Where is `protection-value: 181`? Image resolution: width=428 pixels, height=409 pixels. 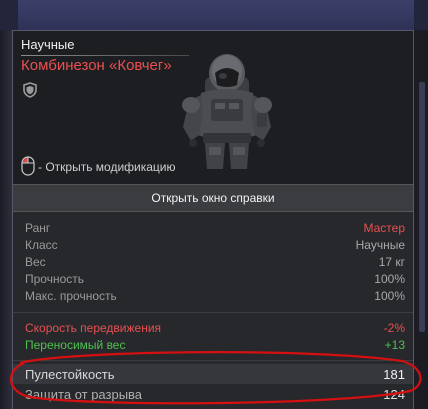 protection-value: 181 is located at coordinates (394, 374).